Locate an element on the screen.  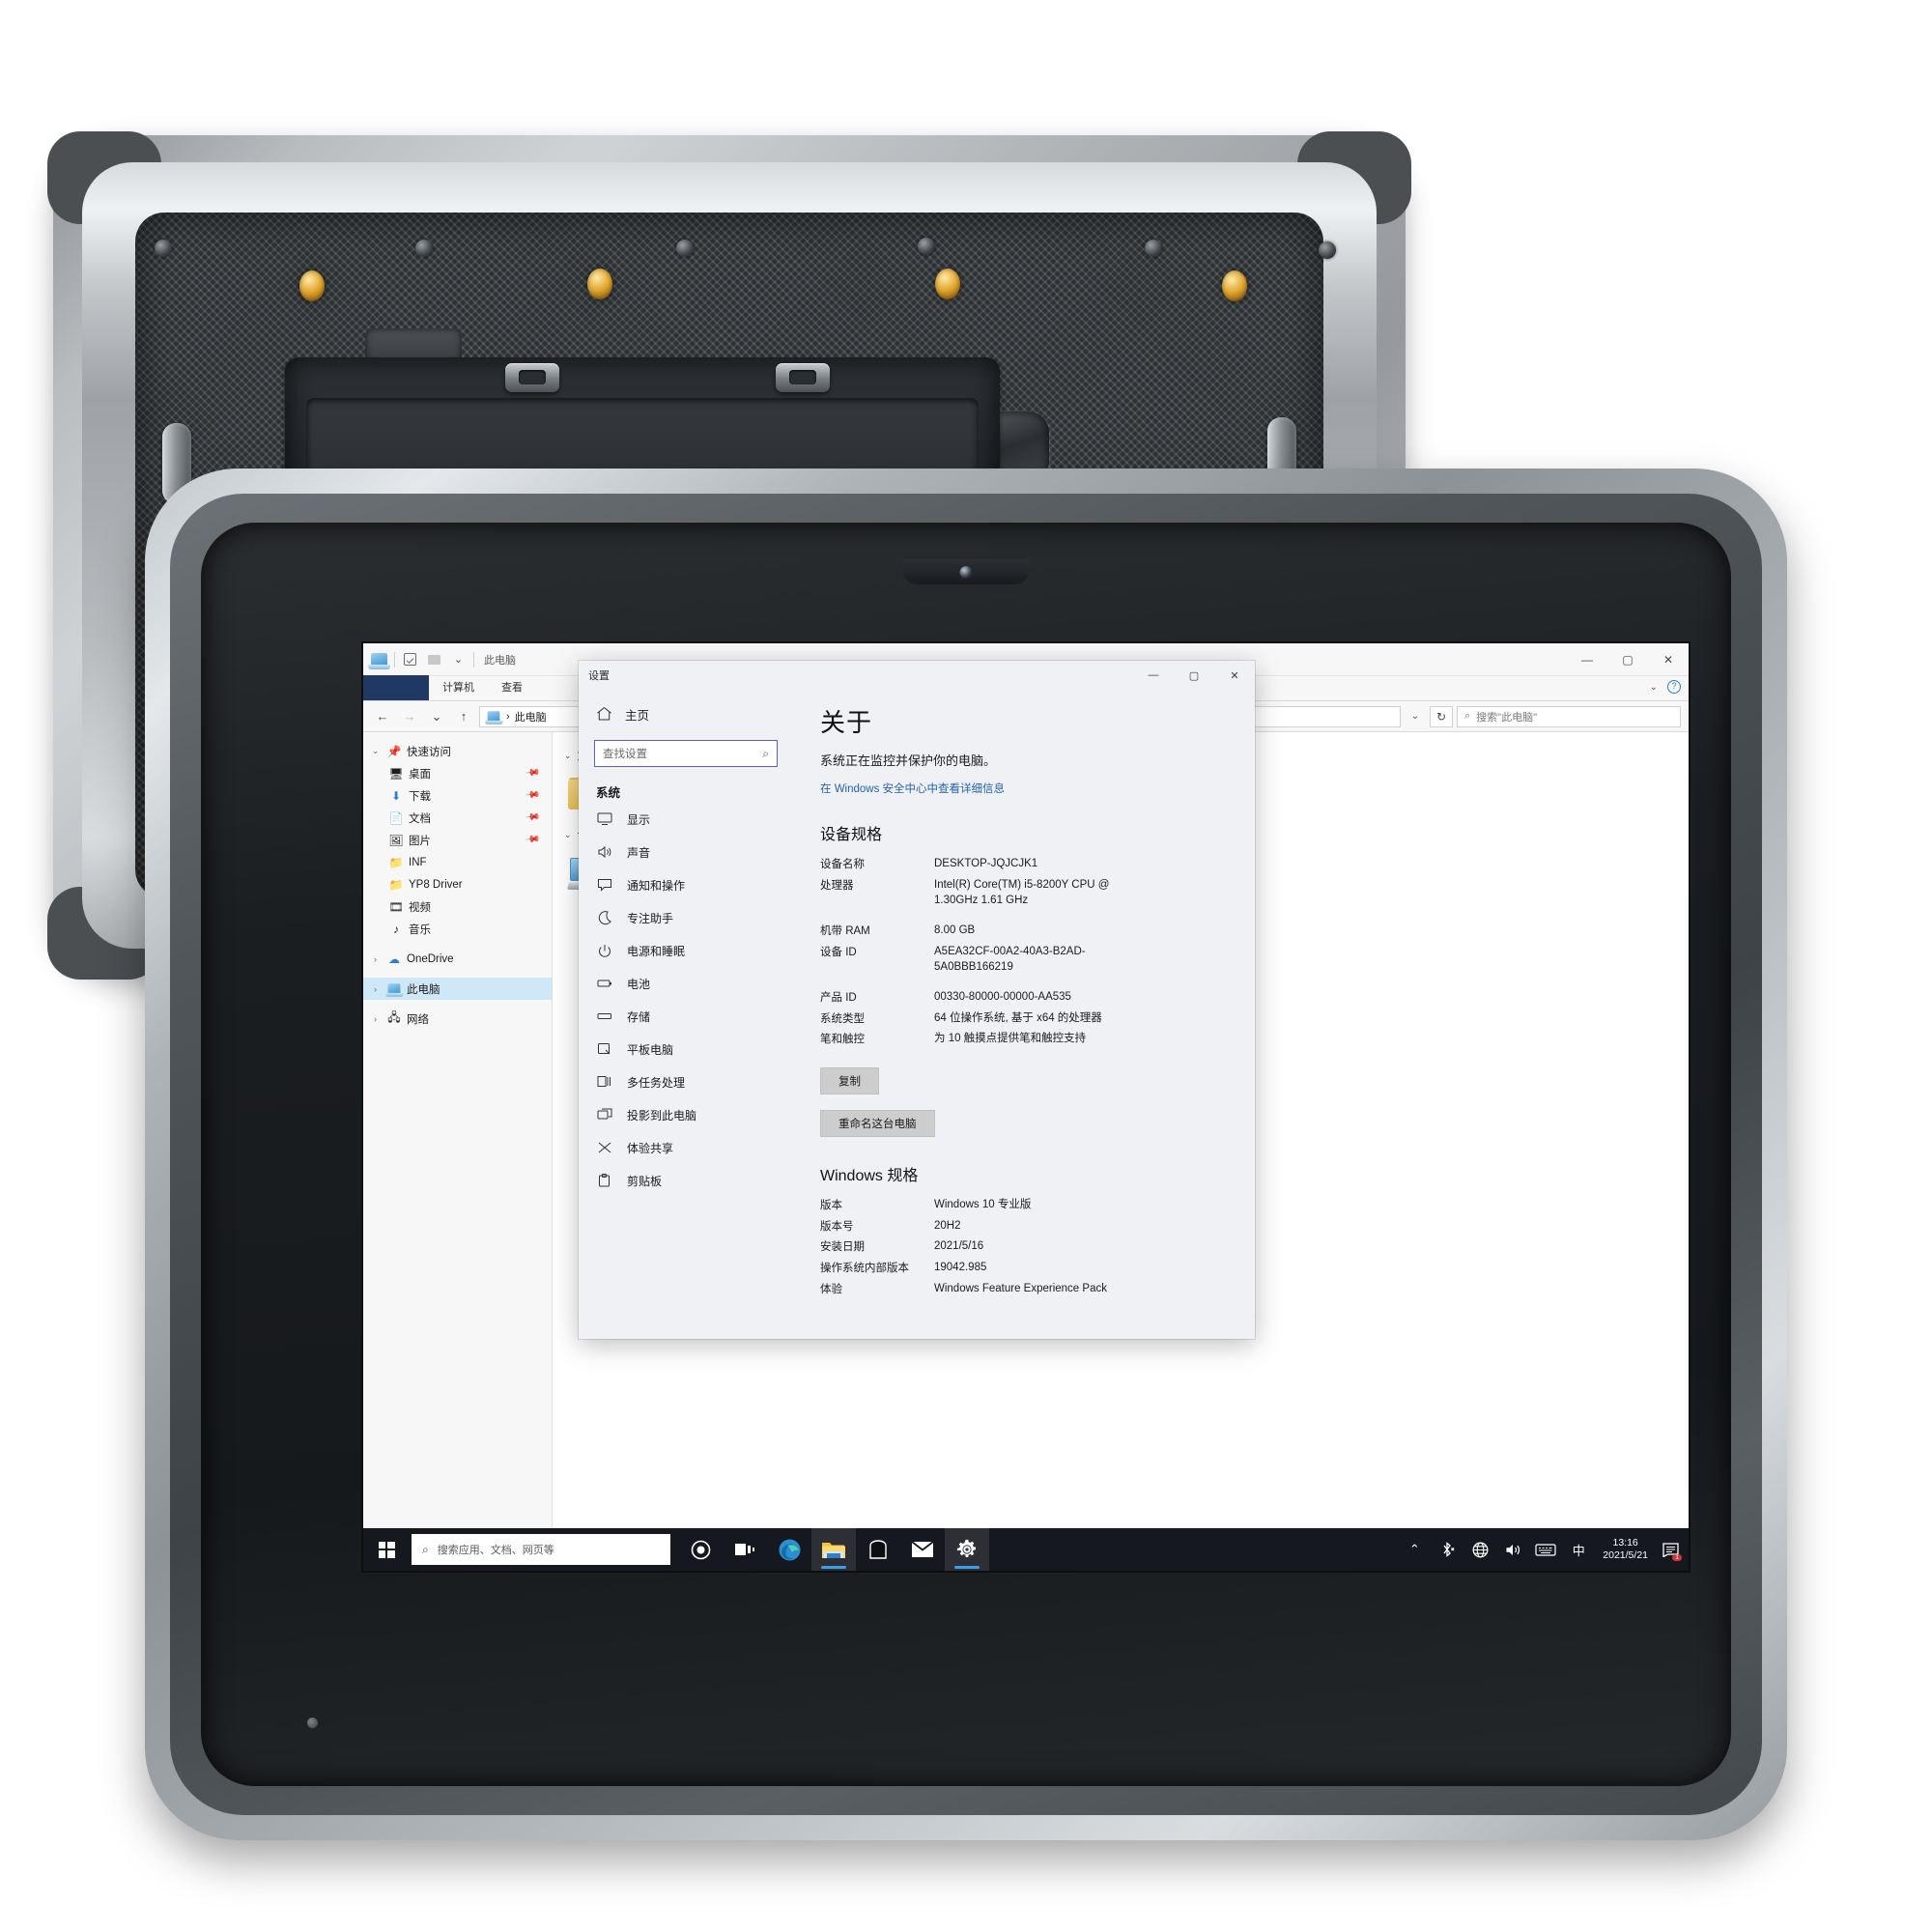
sidebar-item-display: 显示 is located at coordinates (686, 819).